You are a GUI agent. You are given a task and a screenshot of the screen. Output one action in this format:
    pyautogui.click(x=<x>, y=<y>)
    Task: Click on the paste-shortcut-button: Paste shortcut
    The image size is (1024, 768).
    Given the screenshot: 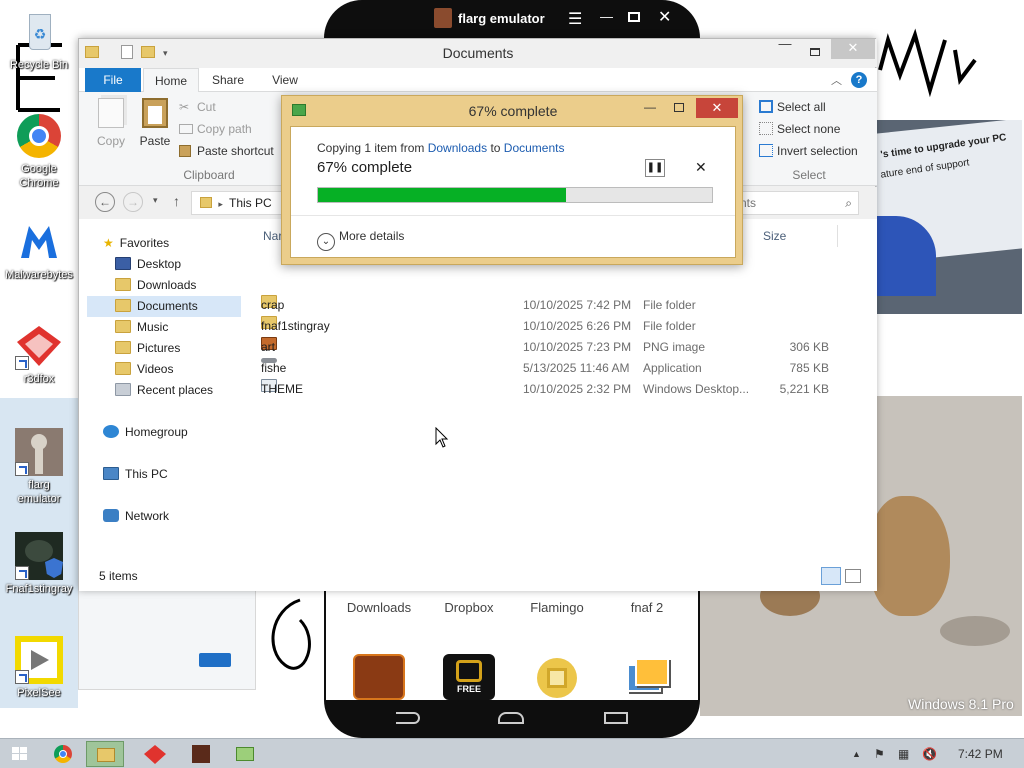 What is the action you would take?
    pyautogui.click(x=226, y=151)
    